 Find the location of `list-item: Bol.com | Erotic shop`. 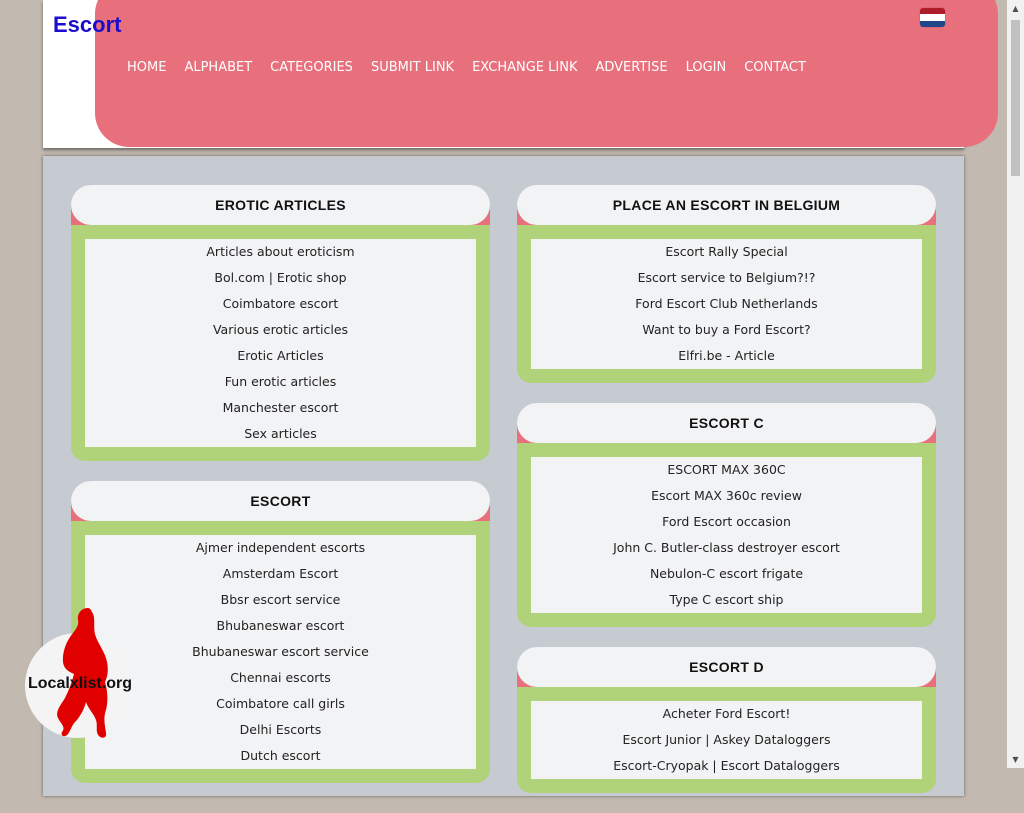

list-item: Bol.com | Erotic shop is located at coordinates (280, 278).